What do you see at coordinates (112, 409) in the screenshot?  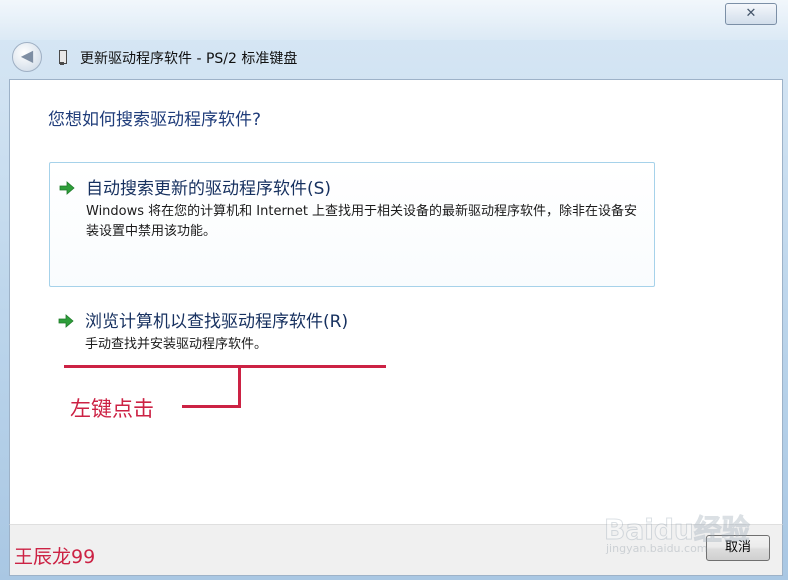 I see `annotation-label: 左键点击` at bounding box center [112, 409].